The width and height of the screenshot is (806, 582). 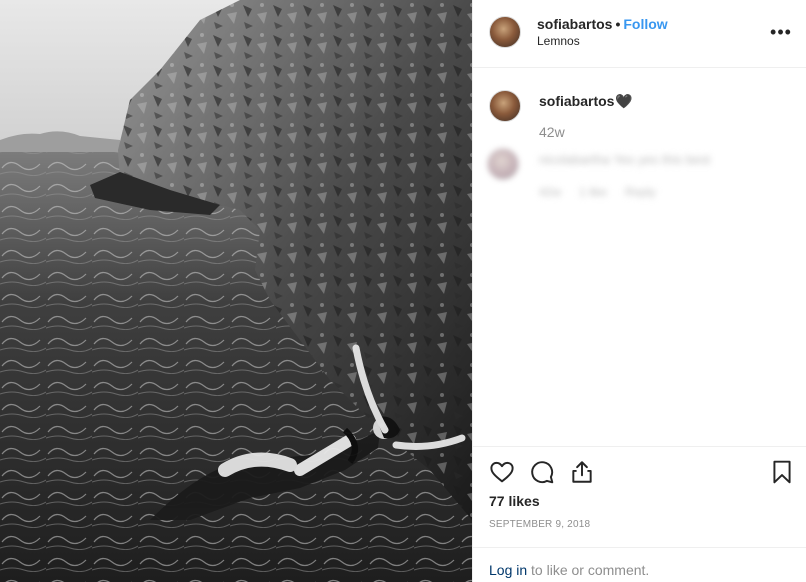 I want to click on caption-text: 🖤, so click(x=624, y=101).